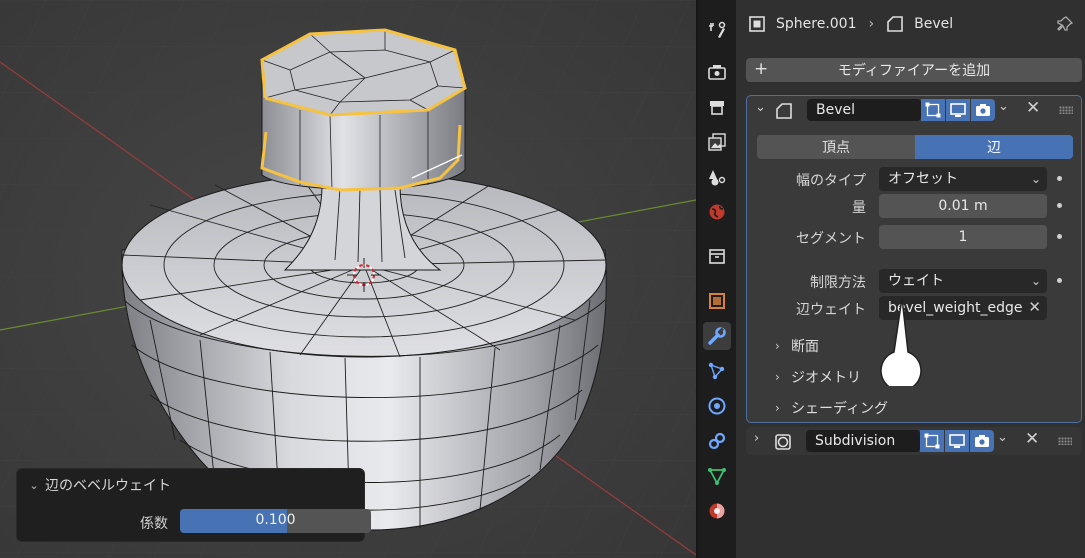  I want to click on add-modifier-label: モディファイアーを追加, so click(914, 71).